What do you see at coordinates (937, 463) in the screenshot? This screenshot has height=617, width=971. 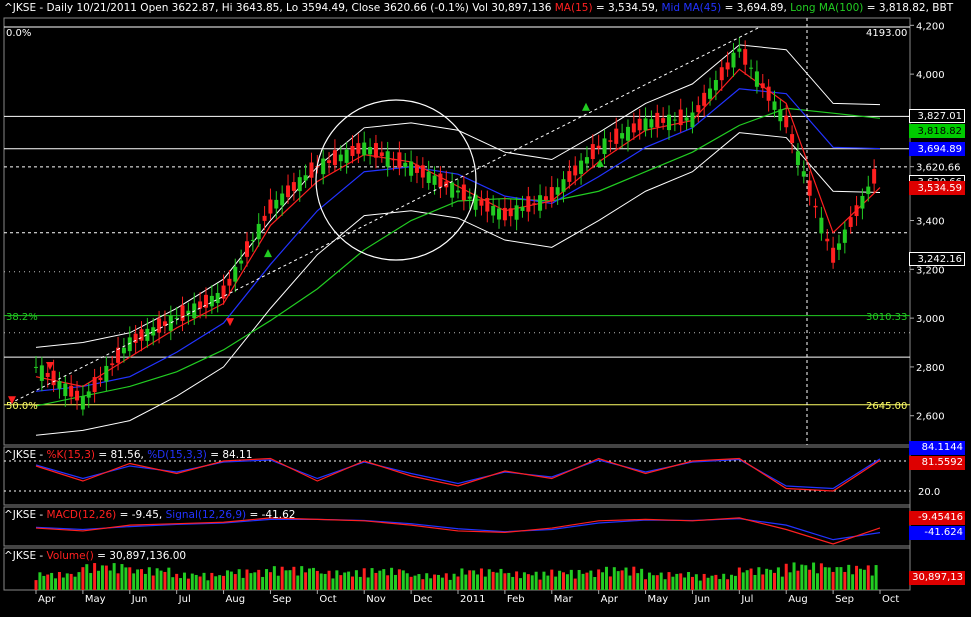 I see `stoch-k-tag: 81.5592` at bounding box center [937, 463].